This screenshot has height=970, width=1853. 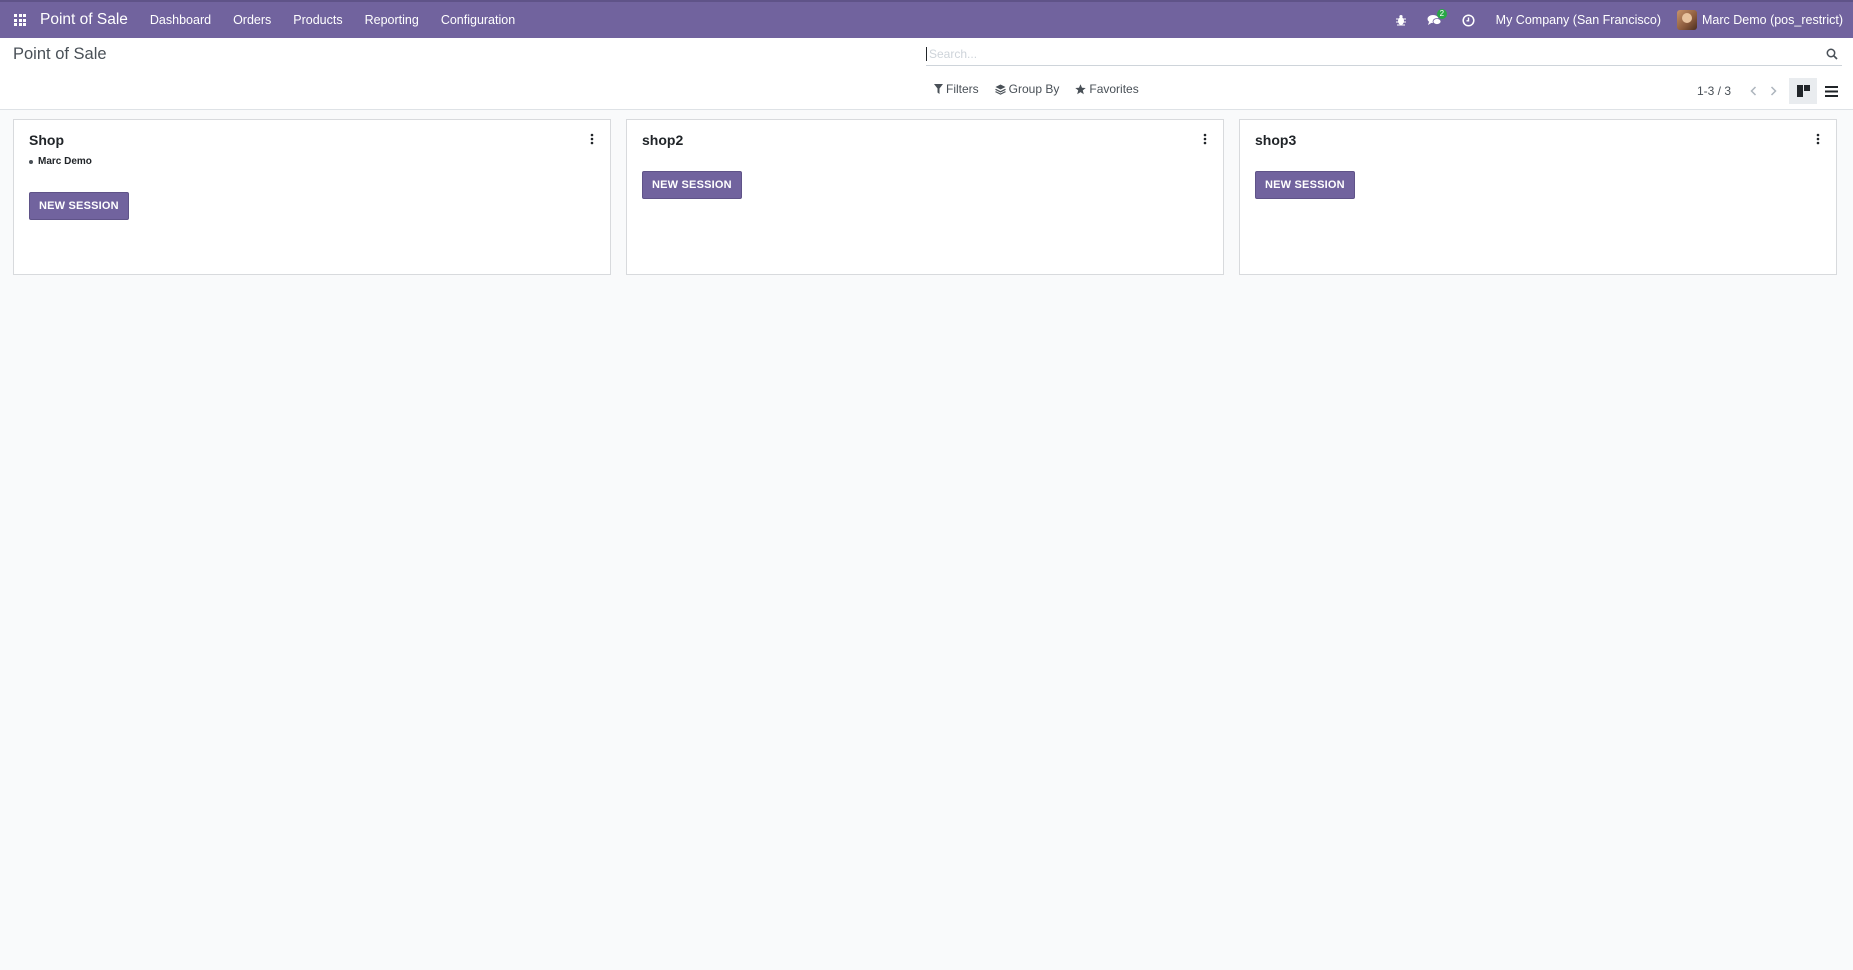 What do you see at coordinates (46, 140) in the screenshot?
I see `card-title: Shop` at bounding box center [46, 140].